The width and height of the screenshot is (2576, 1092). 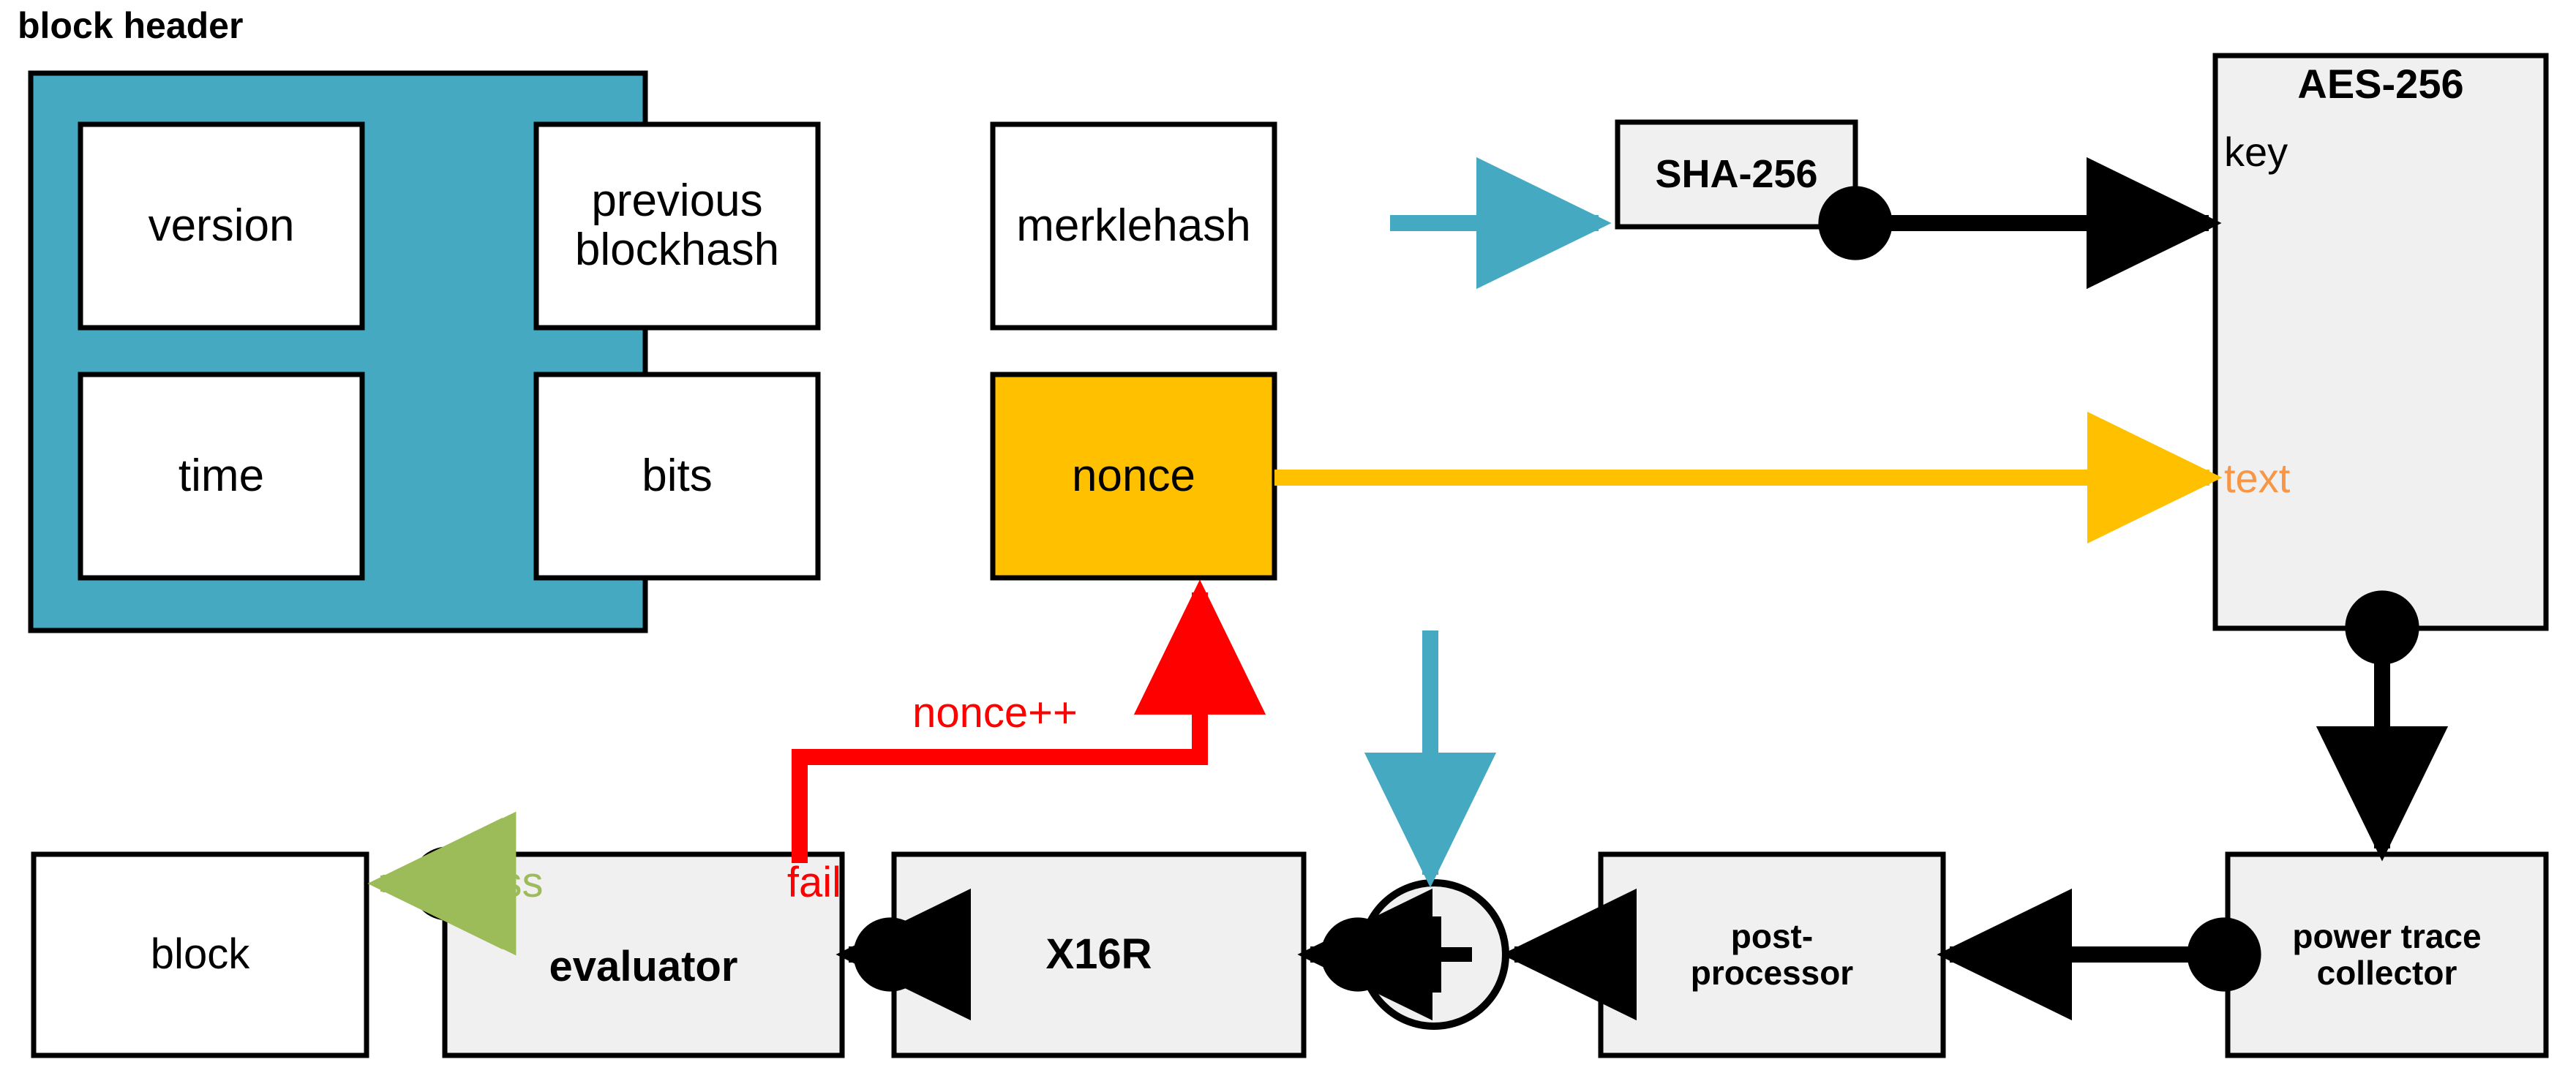 What do you see at coordinates (1029, 721) in the screenshot?
I see `edge-evaluator-fail-to-nonce` at bounding box center [1029, 721].